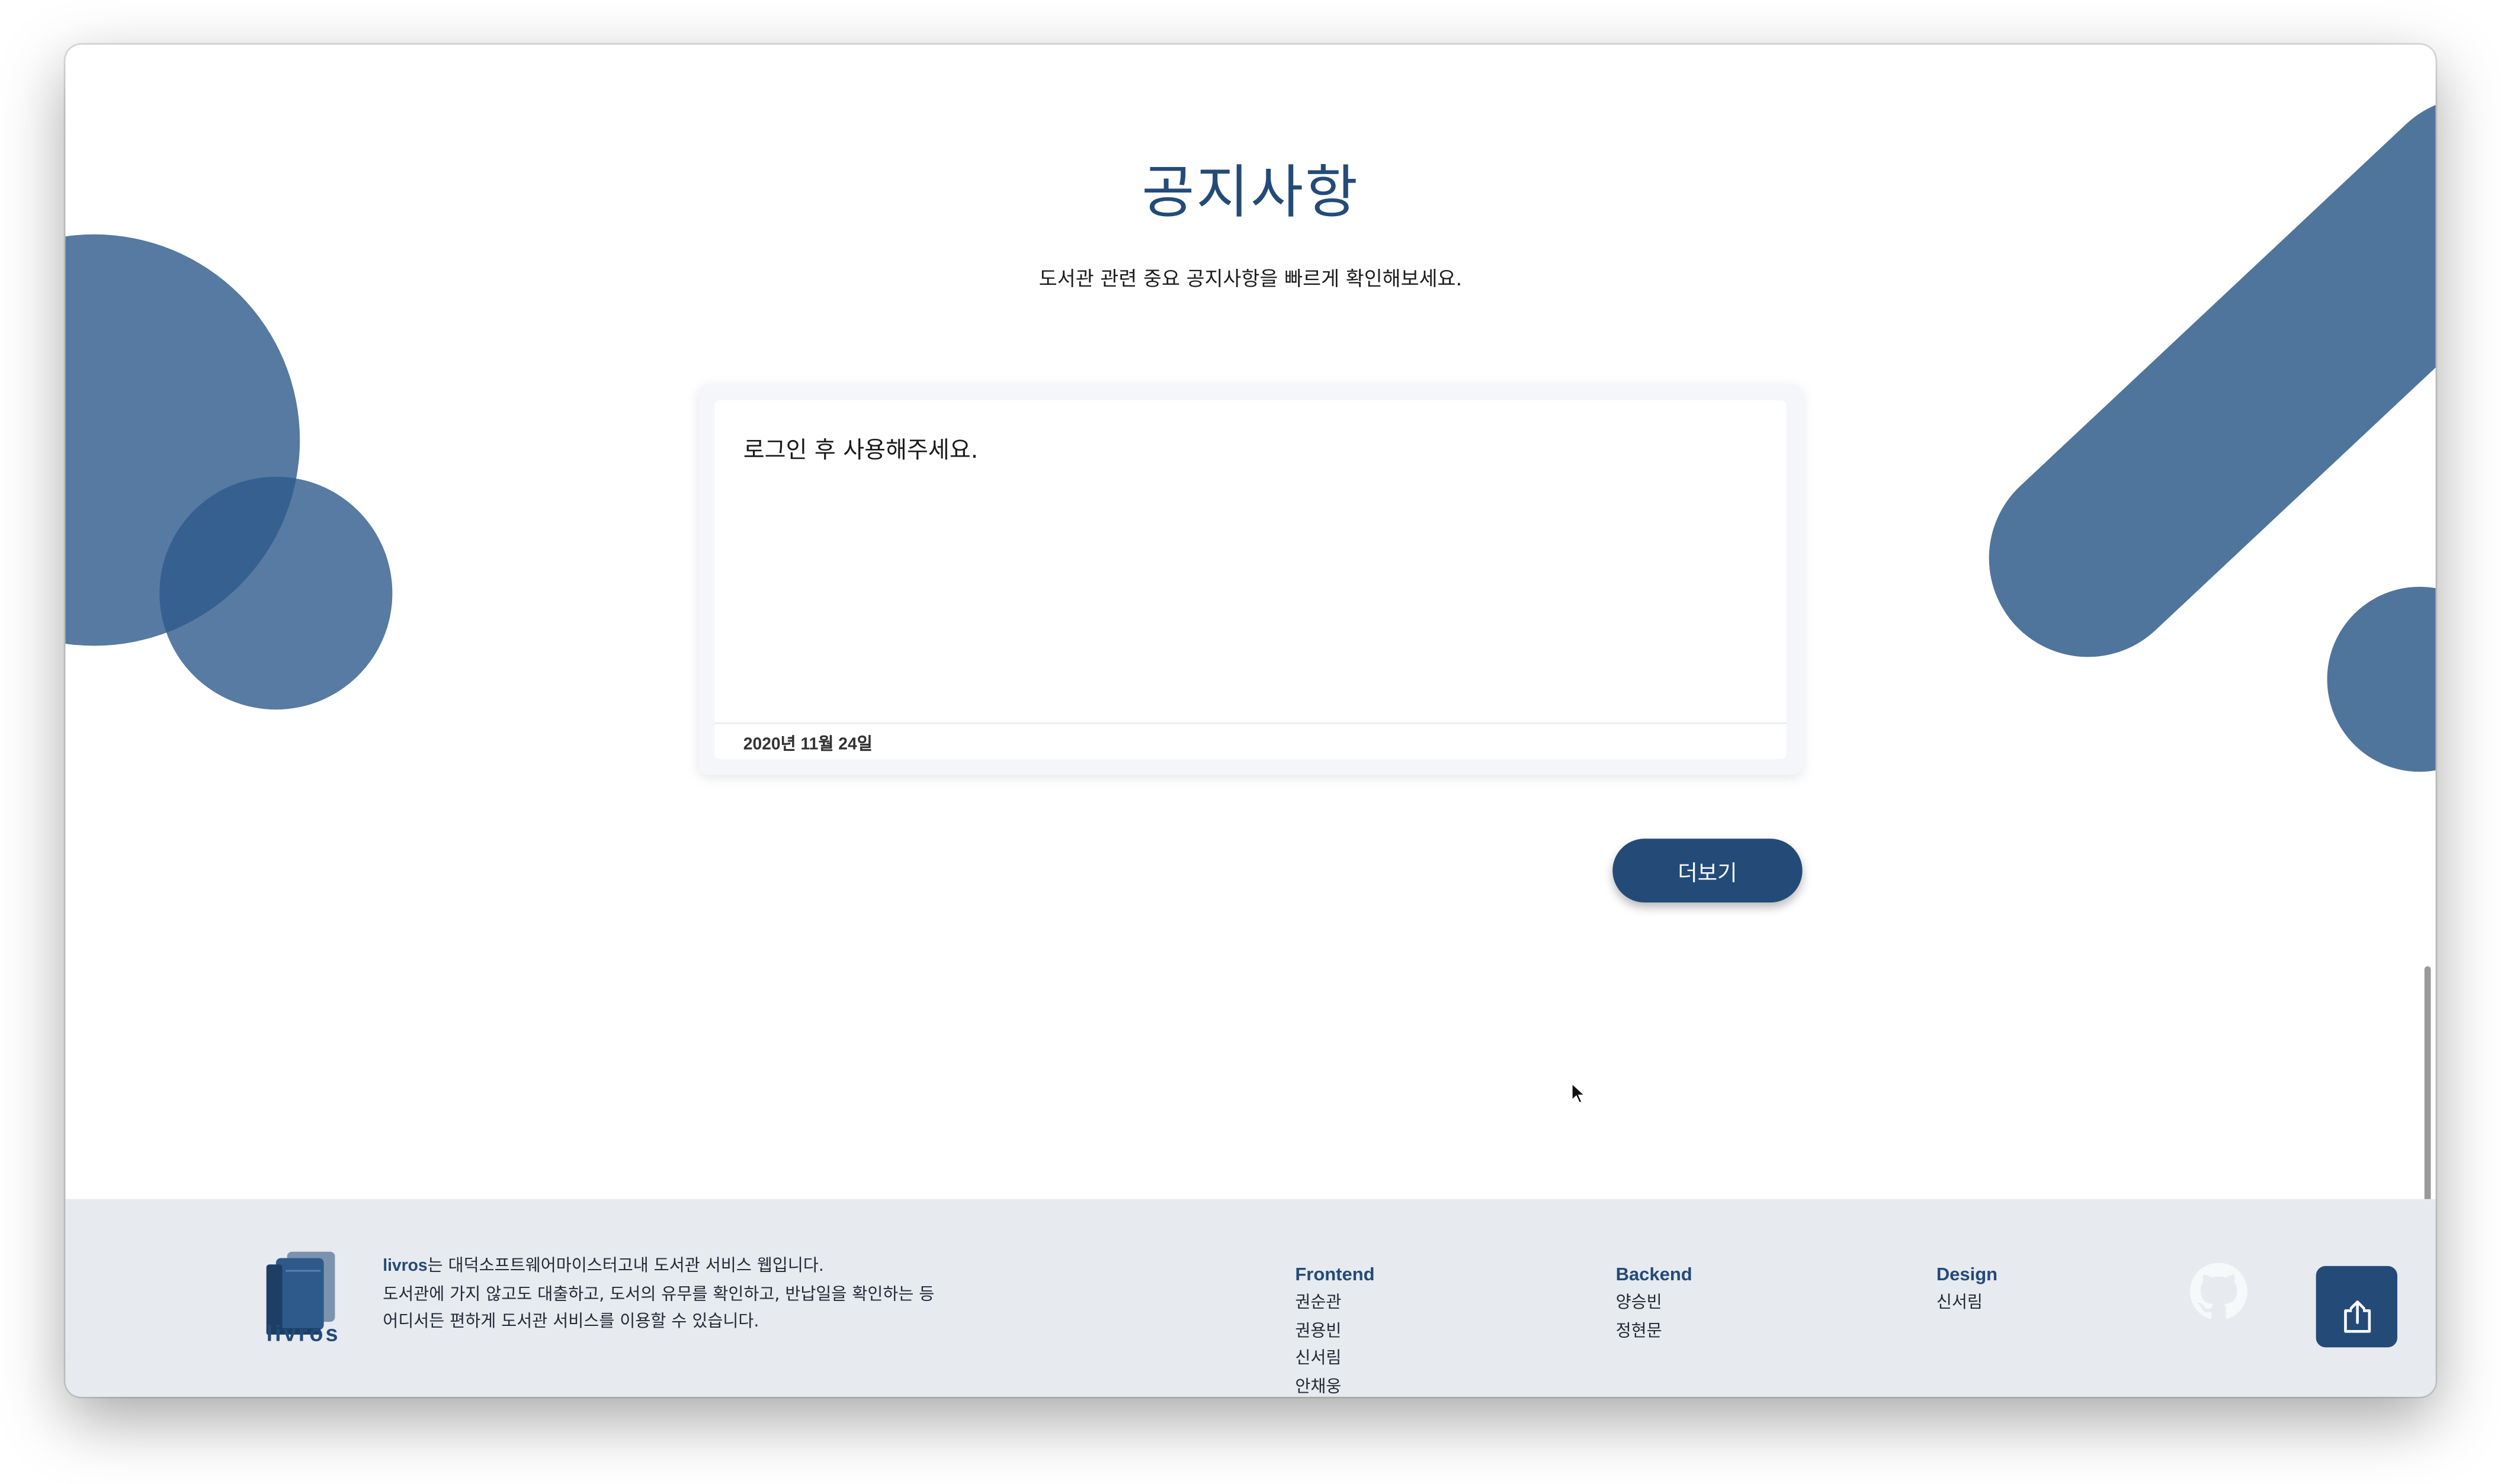 This screenshot has width=2501, height=1484. What do you see at coordinates (2218, 1292) in the screenshot?
I see `github-icon` at bounding box center [2218, 1292].